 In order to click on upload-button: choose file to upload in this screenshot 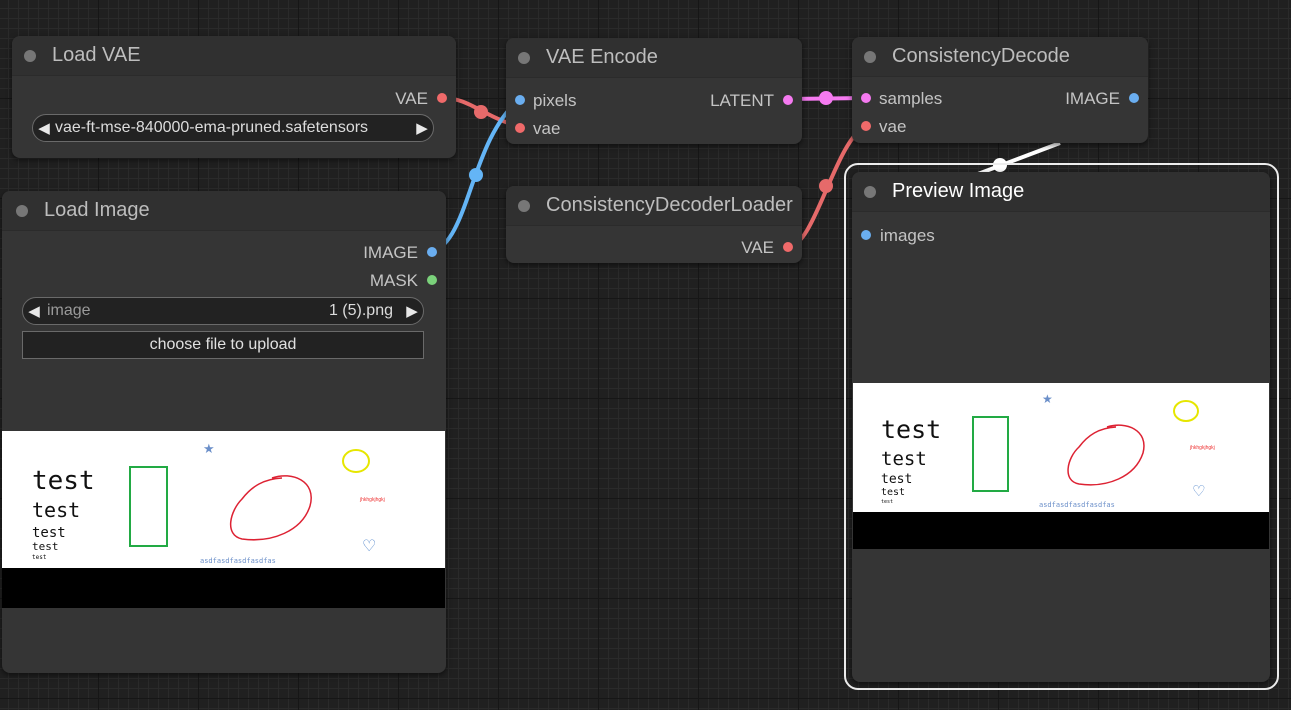, I will do `click(223, 345)`.